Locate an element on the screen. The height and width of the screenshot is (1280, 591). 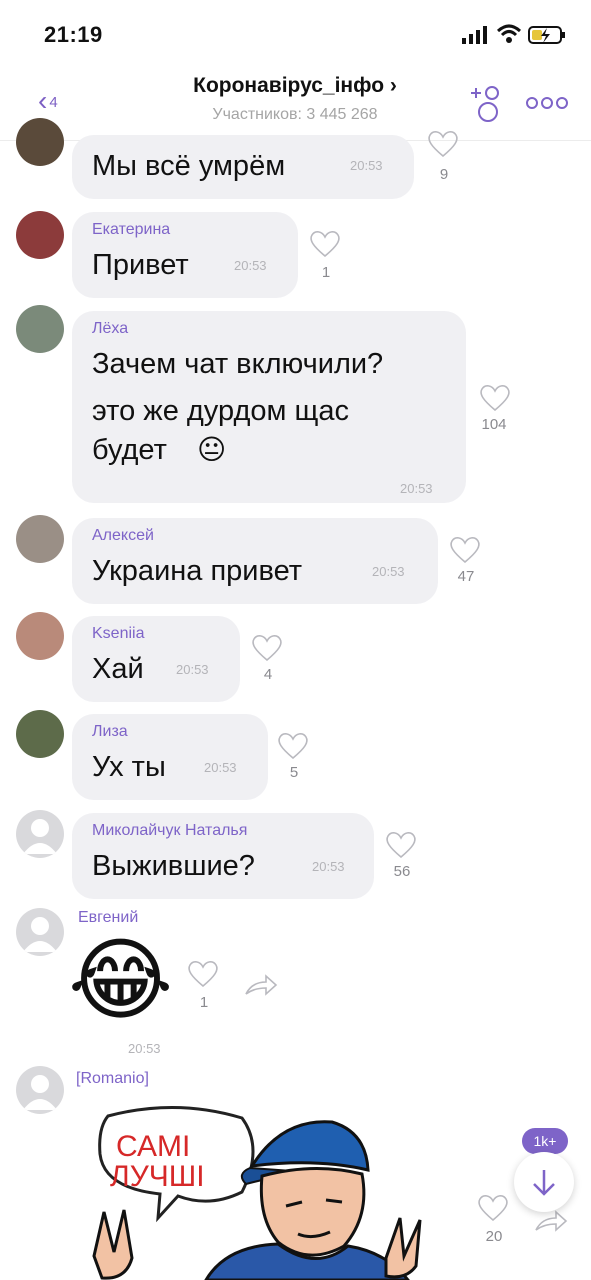
like-count: 56 is located at coordinates (402, 871).